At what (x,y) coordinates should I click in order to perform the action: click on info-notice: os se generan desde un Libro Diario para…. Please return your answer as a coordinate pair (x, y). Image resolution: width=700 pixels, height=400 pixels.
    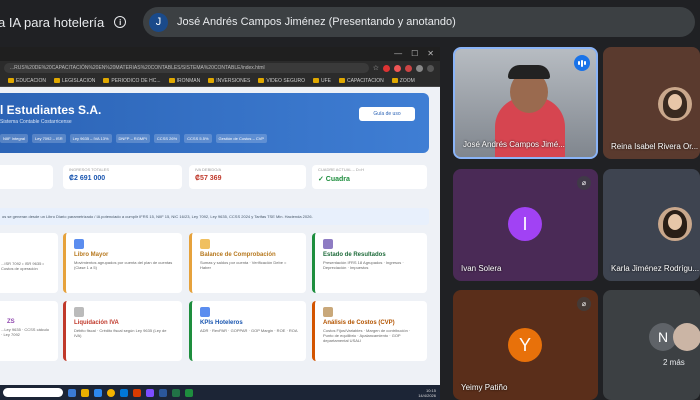
    Looking at the image, I should click on (214, 216).